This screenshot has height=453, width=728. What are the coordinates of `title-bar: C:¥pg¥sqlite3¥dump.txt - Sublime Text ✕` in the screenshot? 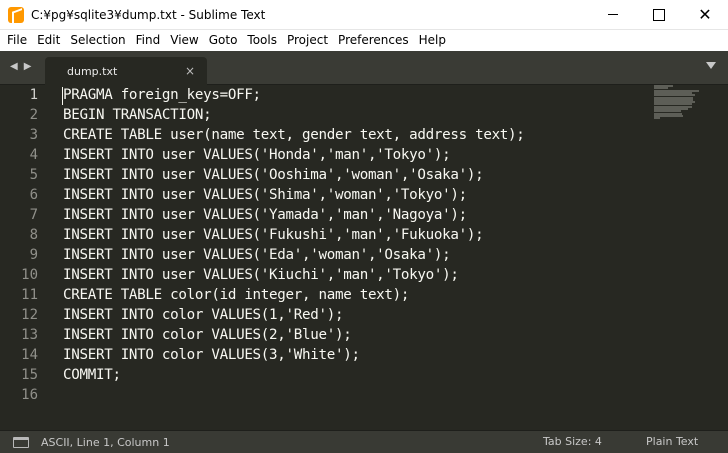 It's located at (364, 15).